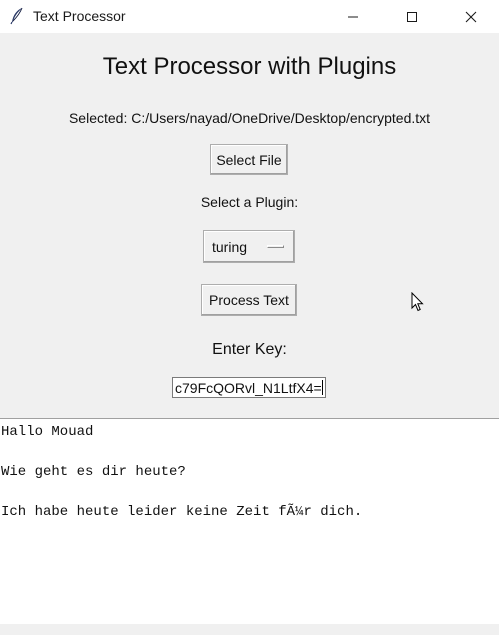 The height and width of the screenshot is (635, 499). I want to click on close-icon, so click(471, 16).